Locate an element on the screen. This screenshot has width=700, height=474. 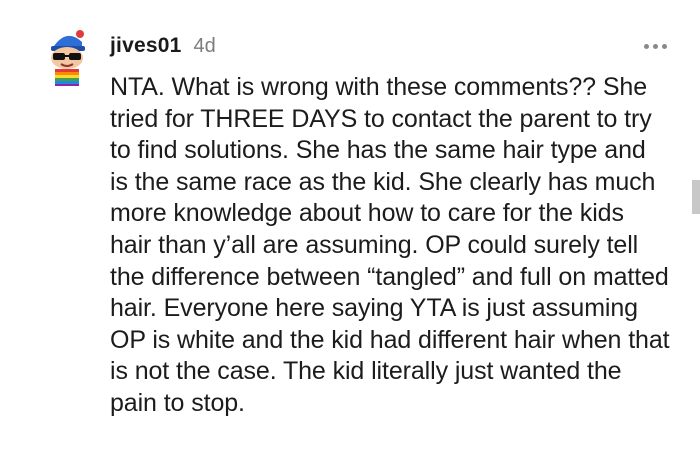
more-options-button is located at coordinates (655, 46).